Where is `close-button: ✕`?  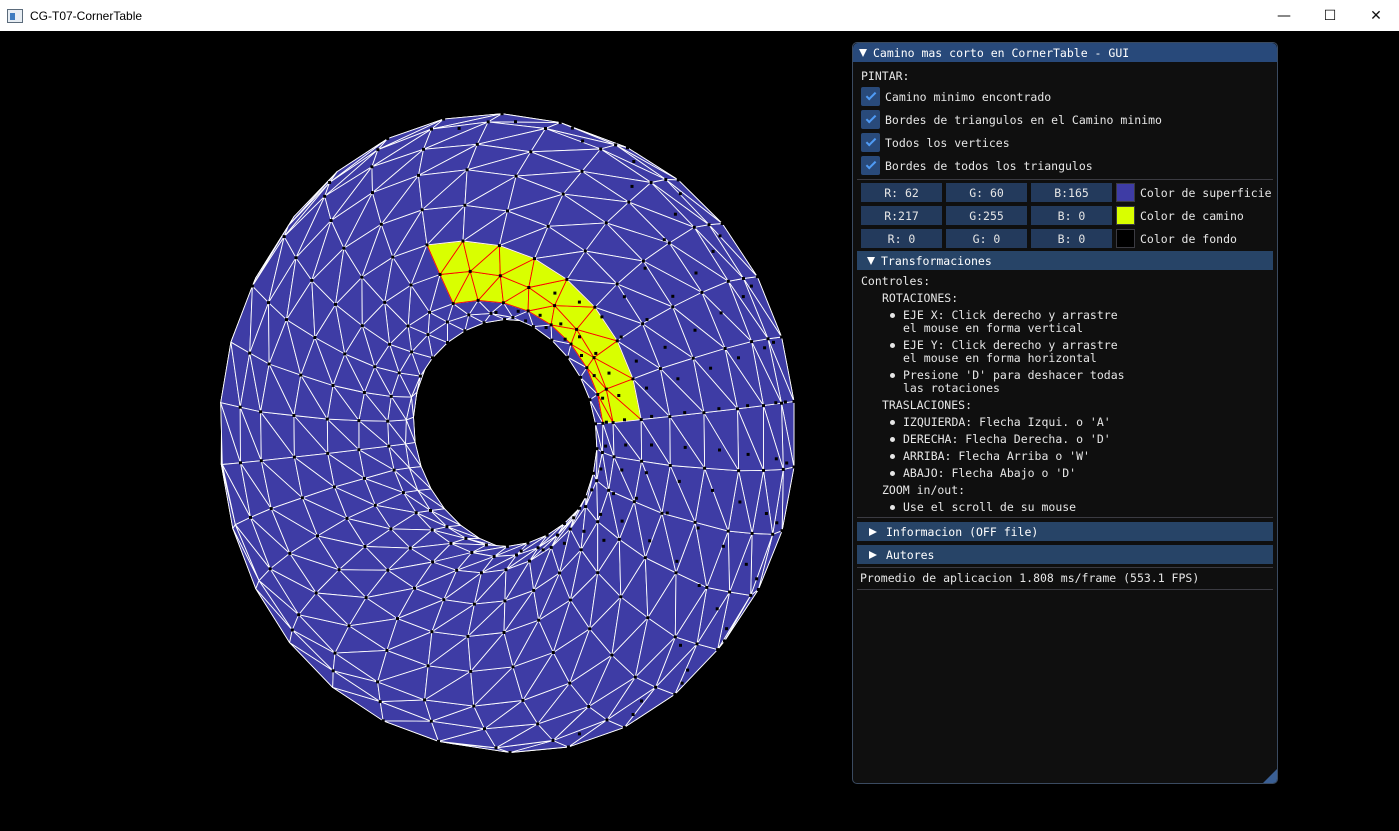
close-button: ✕ is located at coordinates (1376, 15).